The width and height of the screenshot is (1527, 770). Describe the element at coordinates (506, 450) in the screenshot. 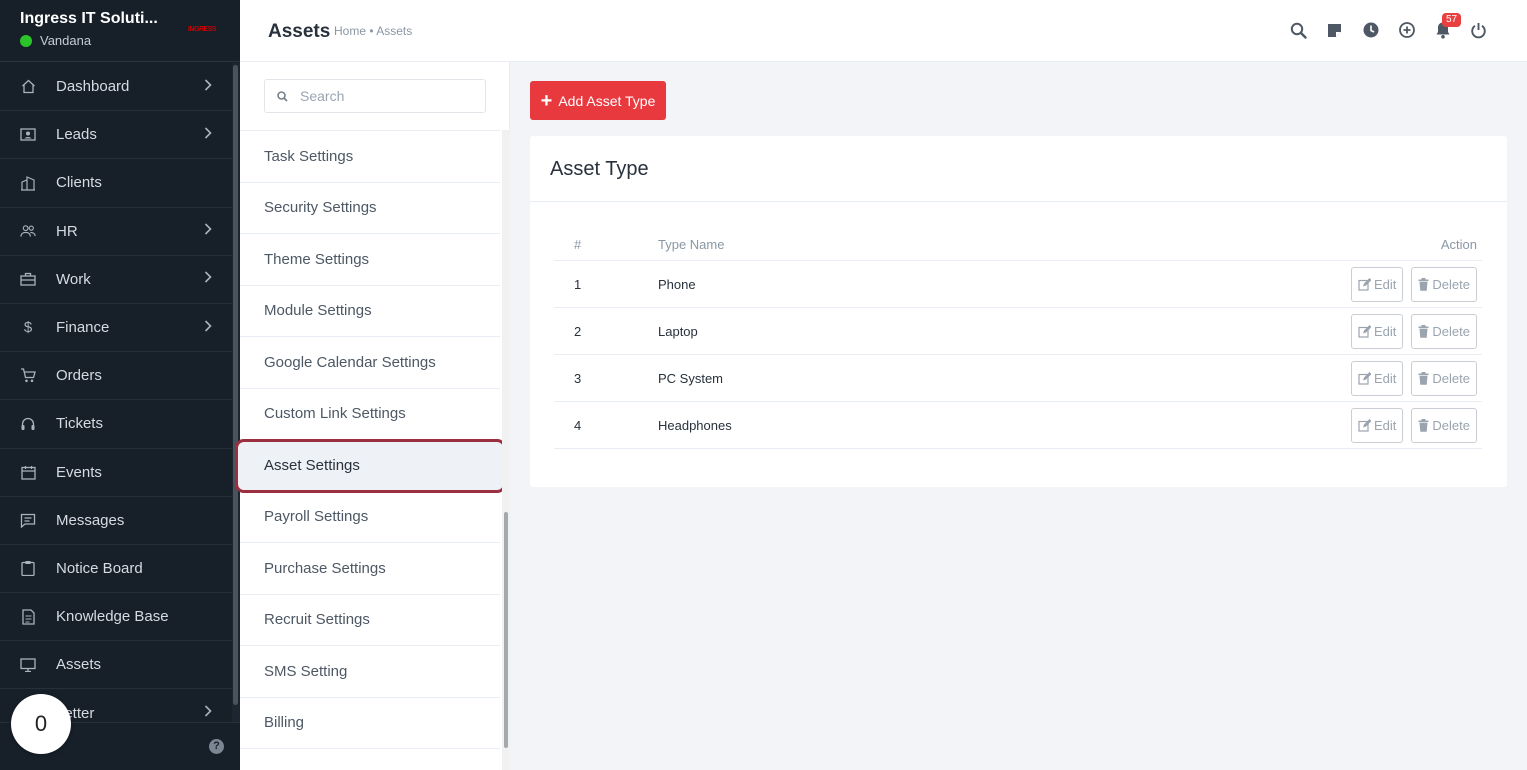

I see `settings-scrollbar` at that location.